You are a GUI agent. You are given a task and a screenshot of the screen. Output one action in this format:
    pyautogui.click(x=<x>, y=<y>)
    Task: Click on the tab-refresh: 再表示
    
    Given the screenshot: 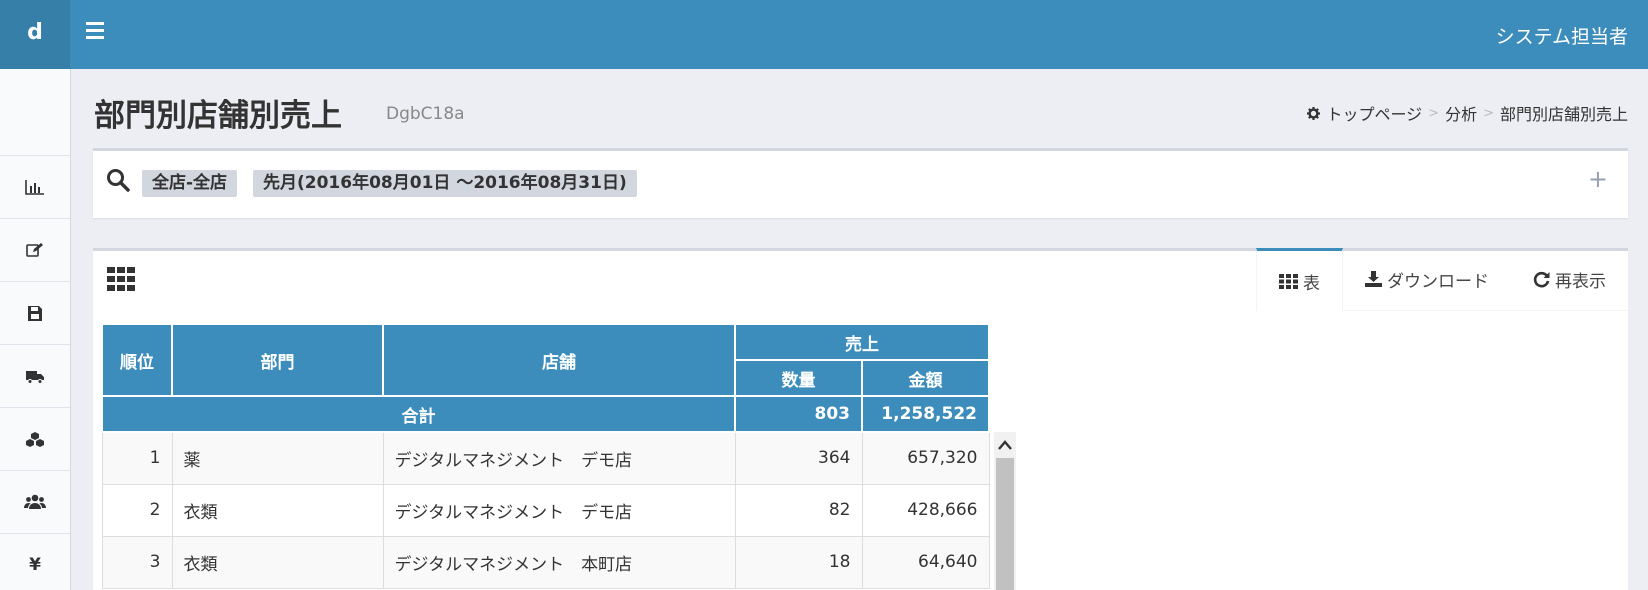 What is the action you would take?
    pyautogui.click(x=1569, y=279)
    